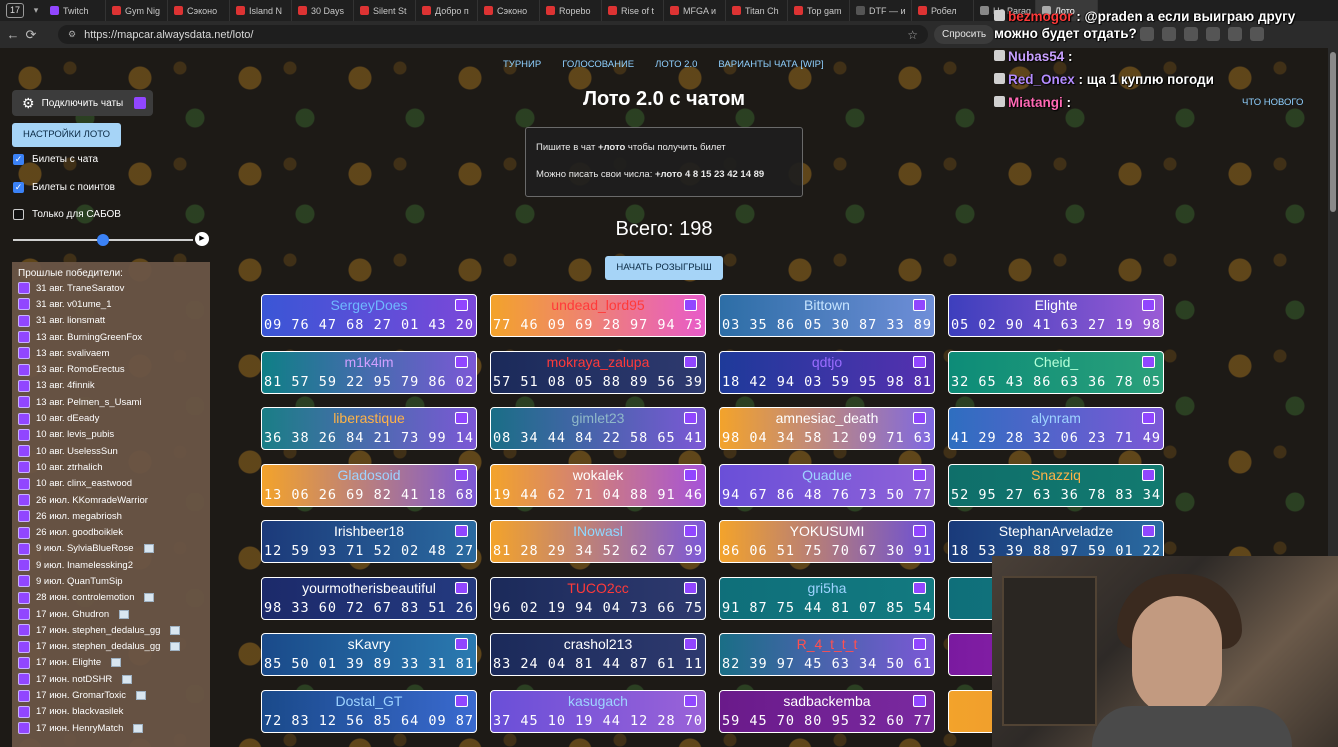 Image resolution: width=1338 pixels, height=747 pixels. I want to click on instruction-text: Пишите в чат, so click(567, 147).